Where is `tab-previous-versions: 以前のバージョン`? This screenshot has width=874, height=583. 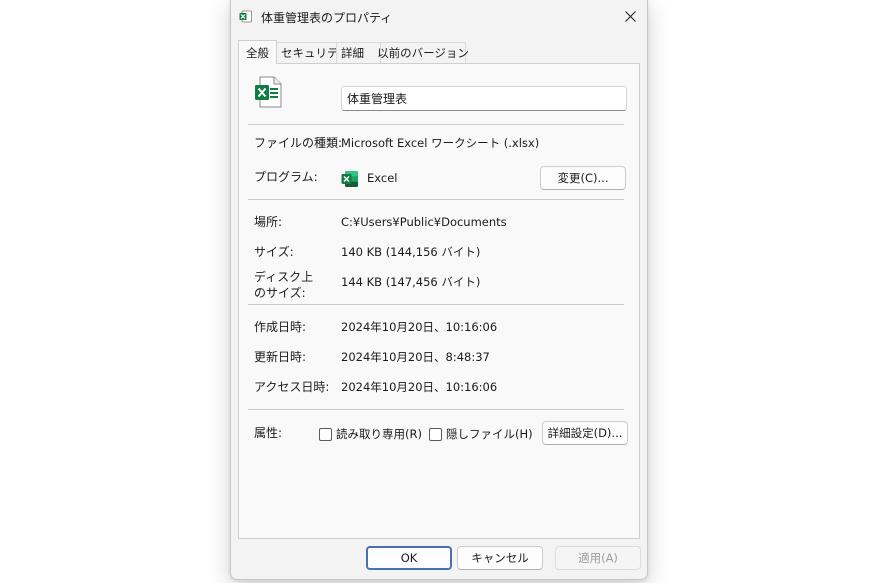
tab-previous-versions: 以前のバージョン is located at coordinates (423, 52).